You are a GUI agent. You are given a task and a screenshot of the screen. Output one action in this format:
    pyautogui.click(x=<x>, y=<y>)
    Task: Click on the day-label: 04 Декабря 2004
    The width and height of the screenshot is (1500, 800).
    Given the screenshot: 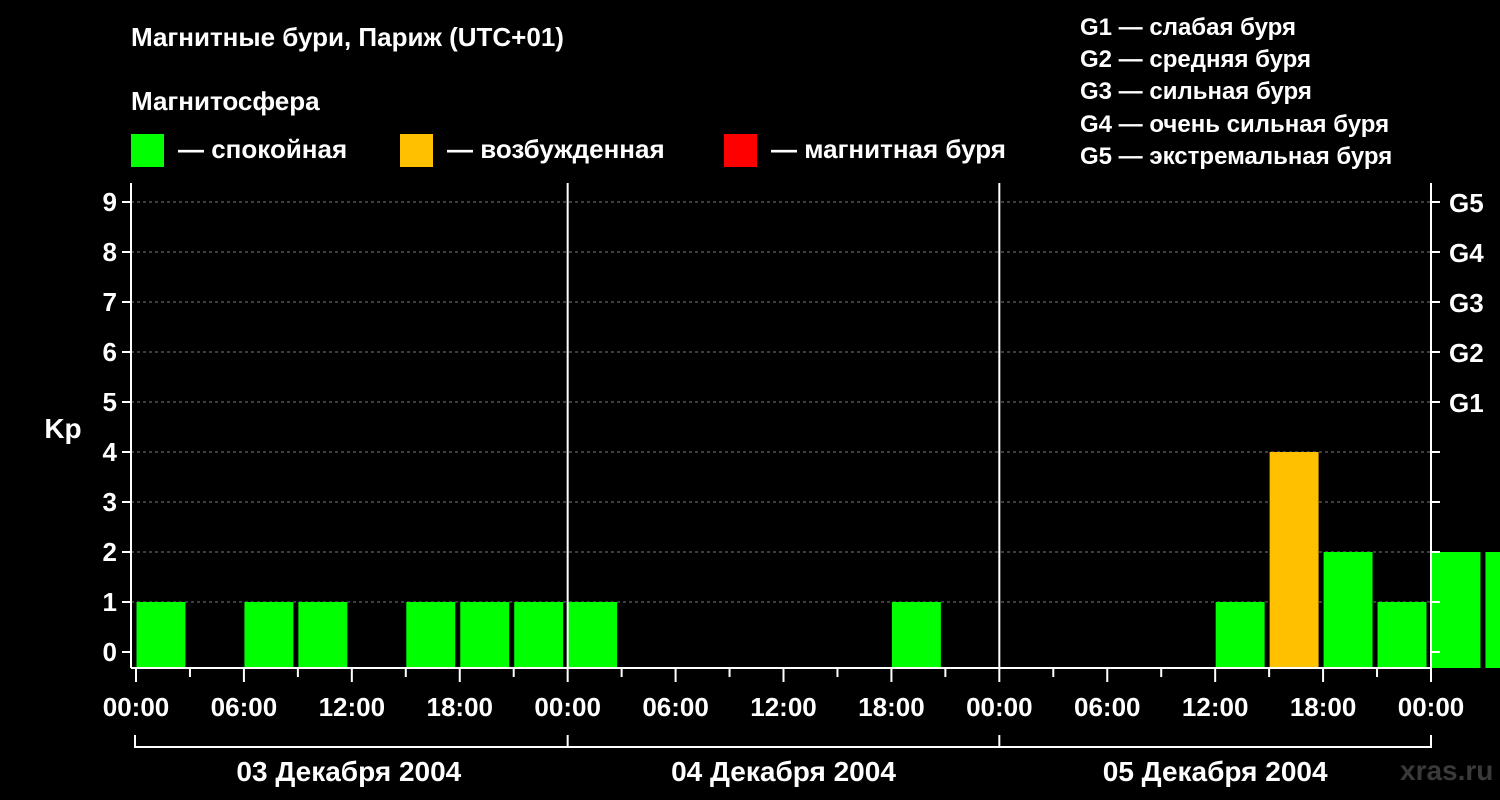 What is the action you would take?
    pyautogui.click(x=783, y=771)
    